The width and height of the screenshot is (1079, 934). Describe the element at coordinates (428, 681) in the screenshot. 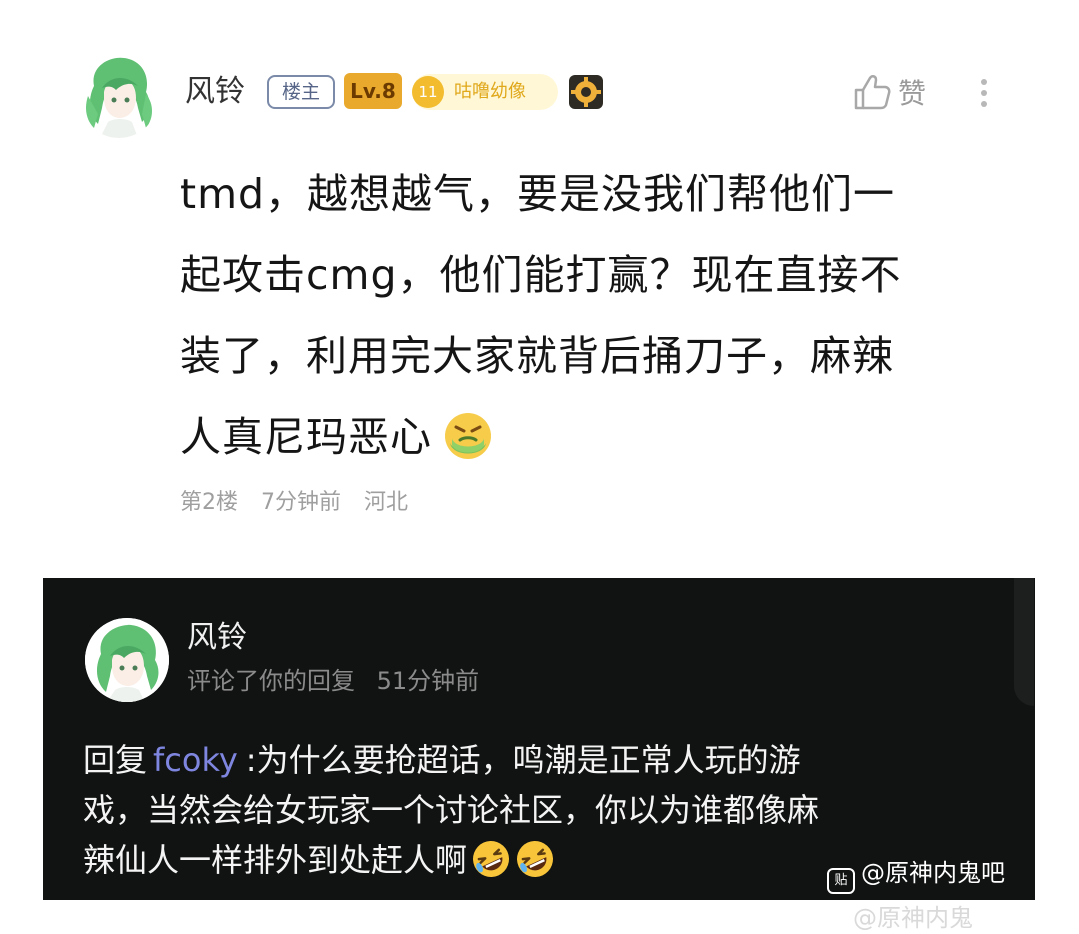

I see `notification-time: 51分钟前` at that location.